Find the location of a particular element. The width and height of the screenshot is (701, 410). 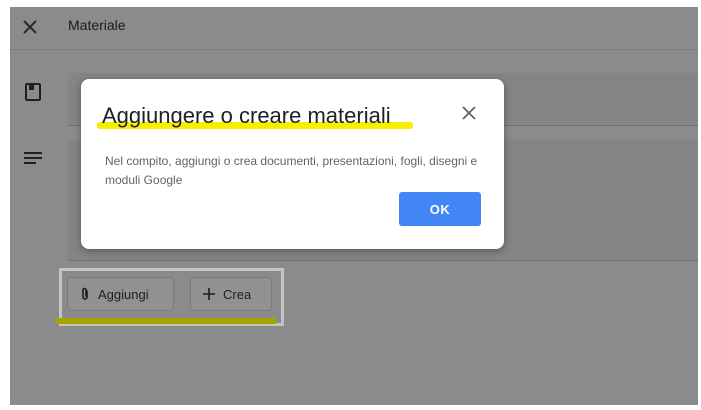

ok-button: OK is located at coordinates (440, 209).